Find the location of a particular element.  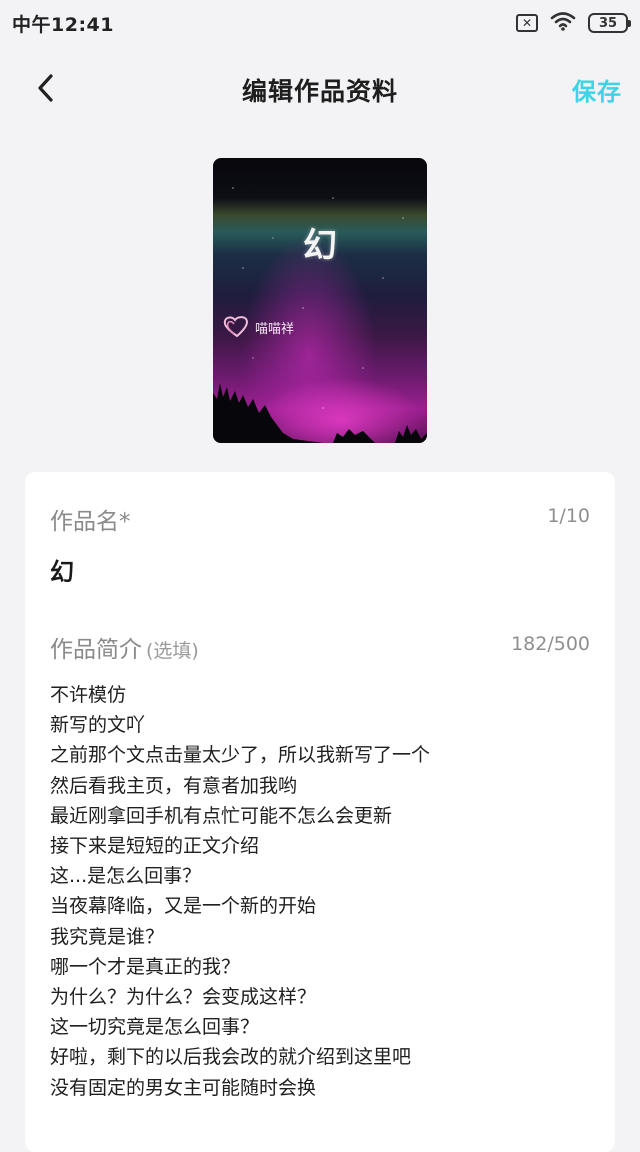

wifi-icon is located at coordinates (563, 23).